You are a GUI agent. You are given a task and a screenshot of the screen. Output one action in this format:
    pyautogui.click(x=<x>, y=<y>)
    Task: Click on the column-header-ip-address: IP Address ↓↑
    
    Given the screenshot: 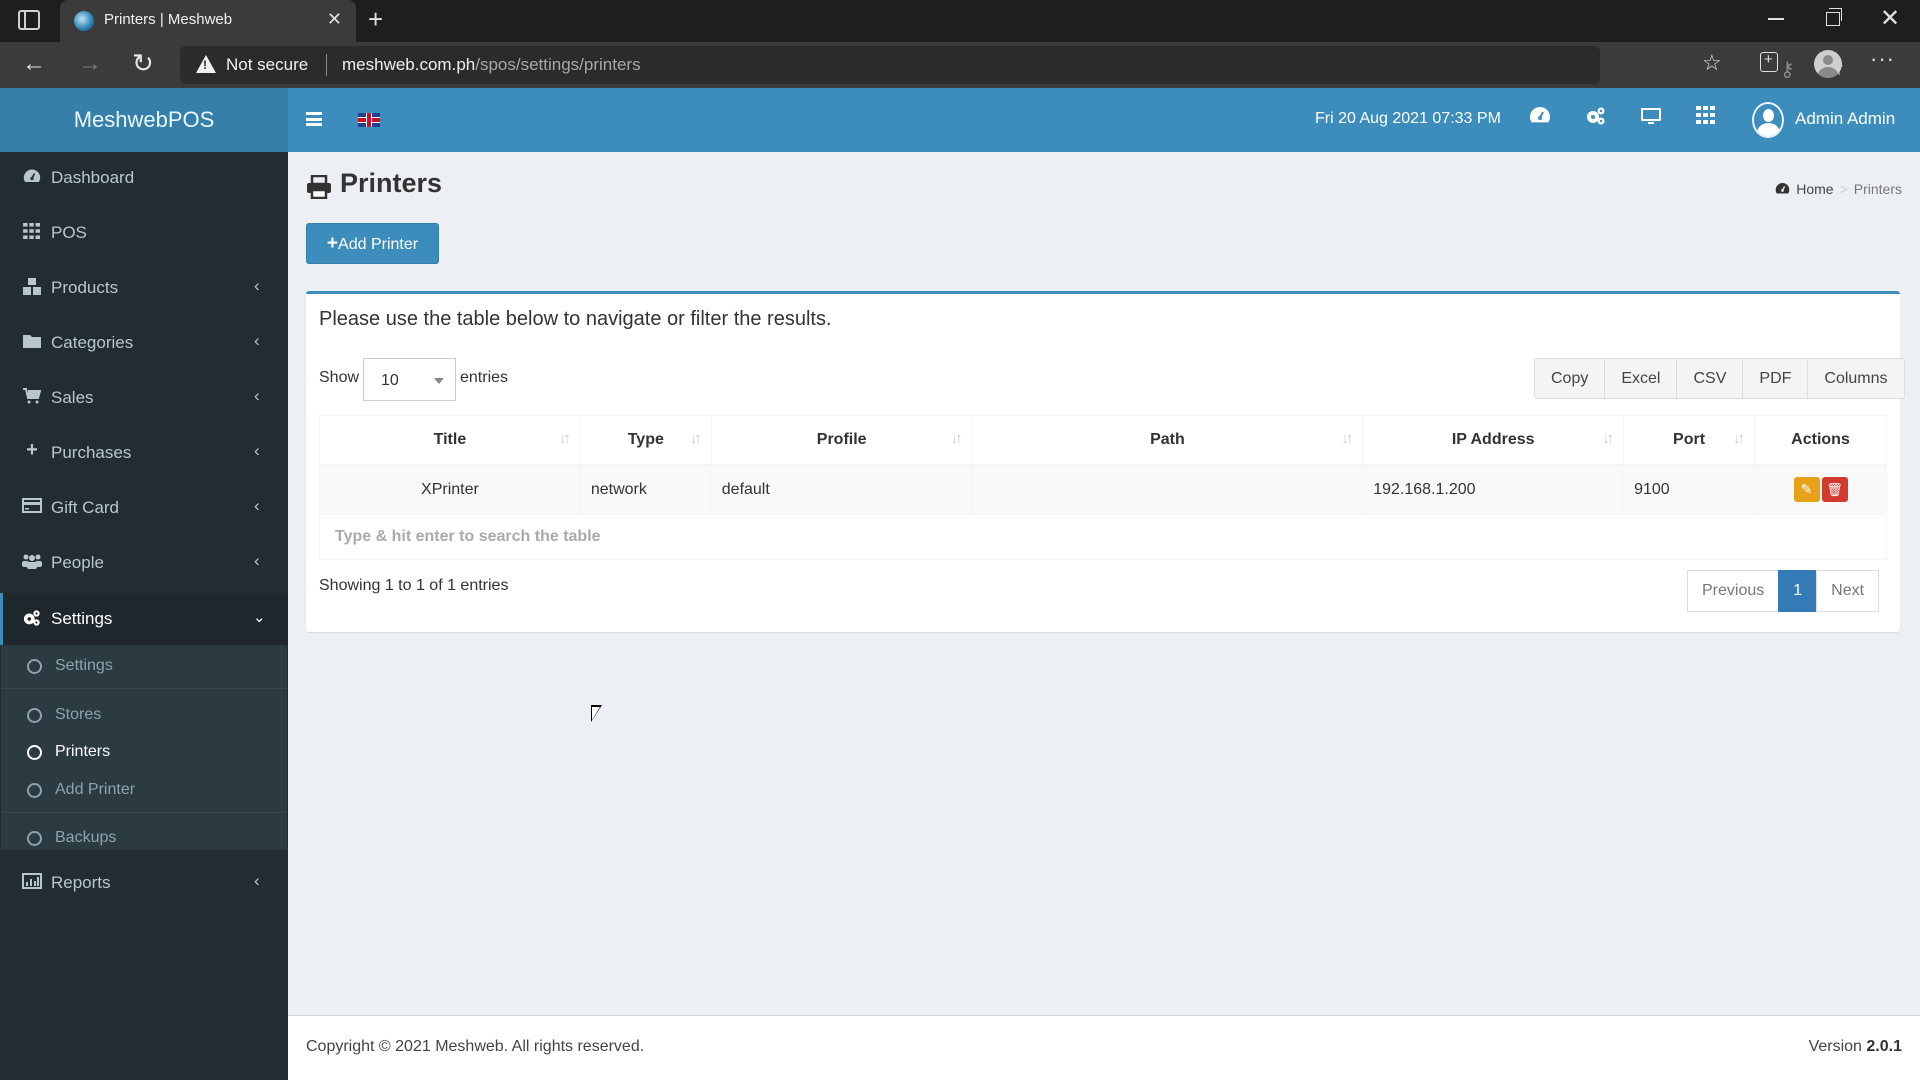 What is the action you would take?
    pyautogui.click(x=1493, y=440)
    